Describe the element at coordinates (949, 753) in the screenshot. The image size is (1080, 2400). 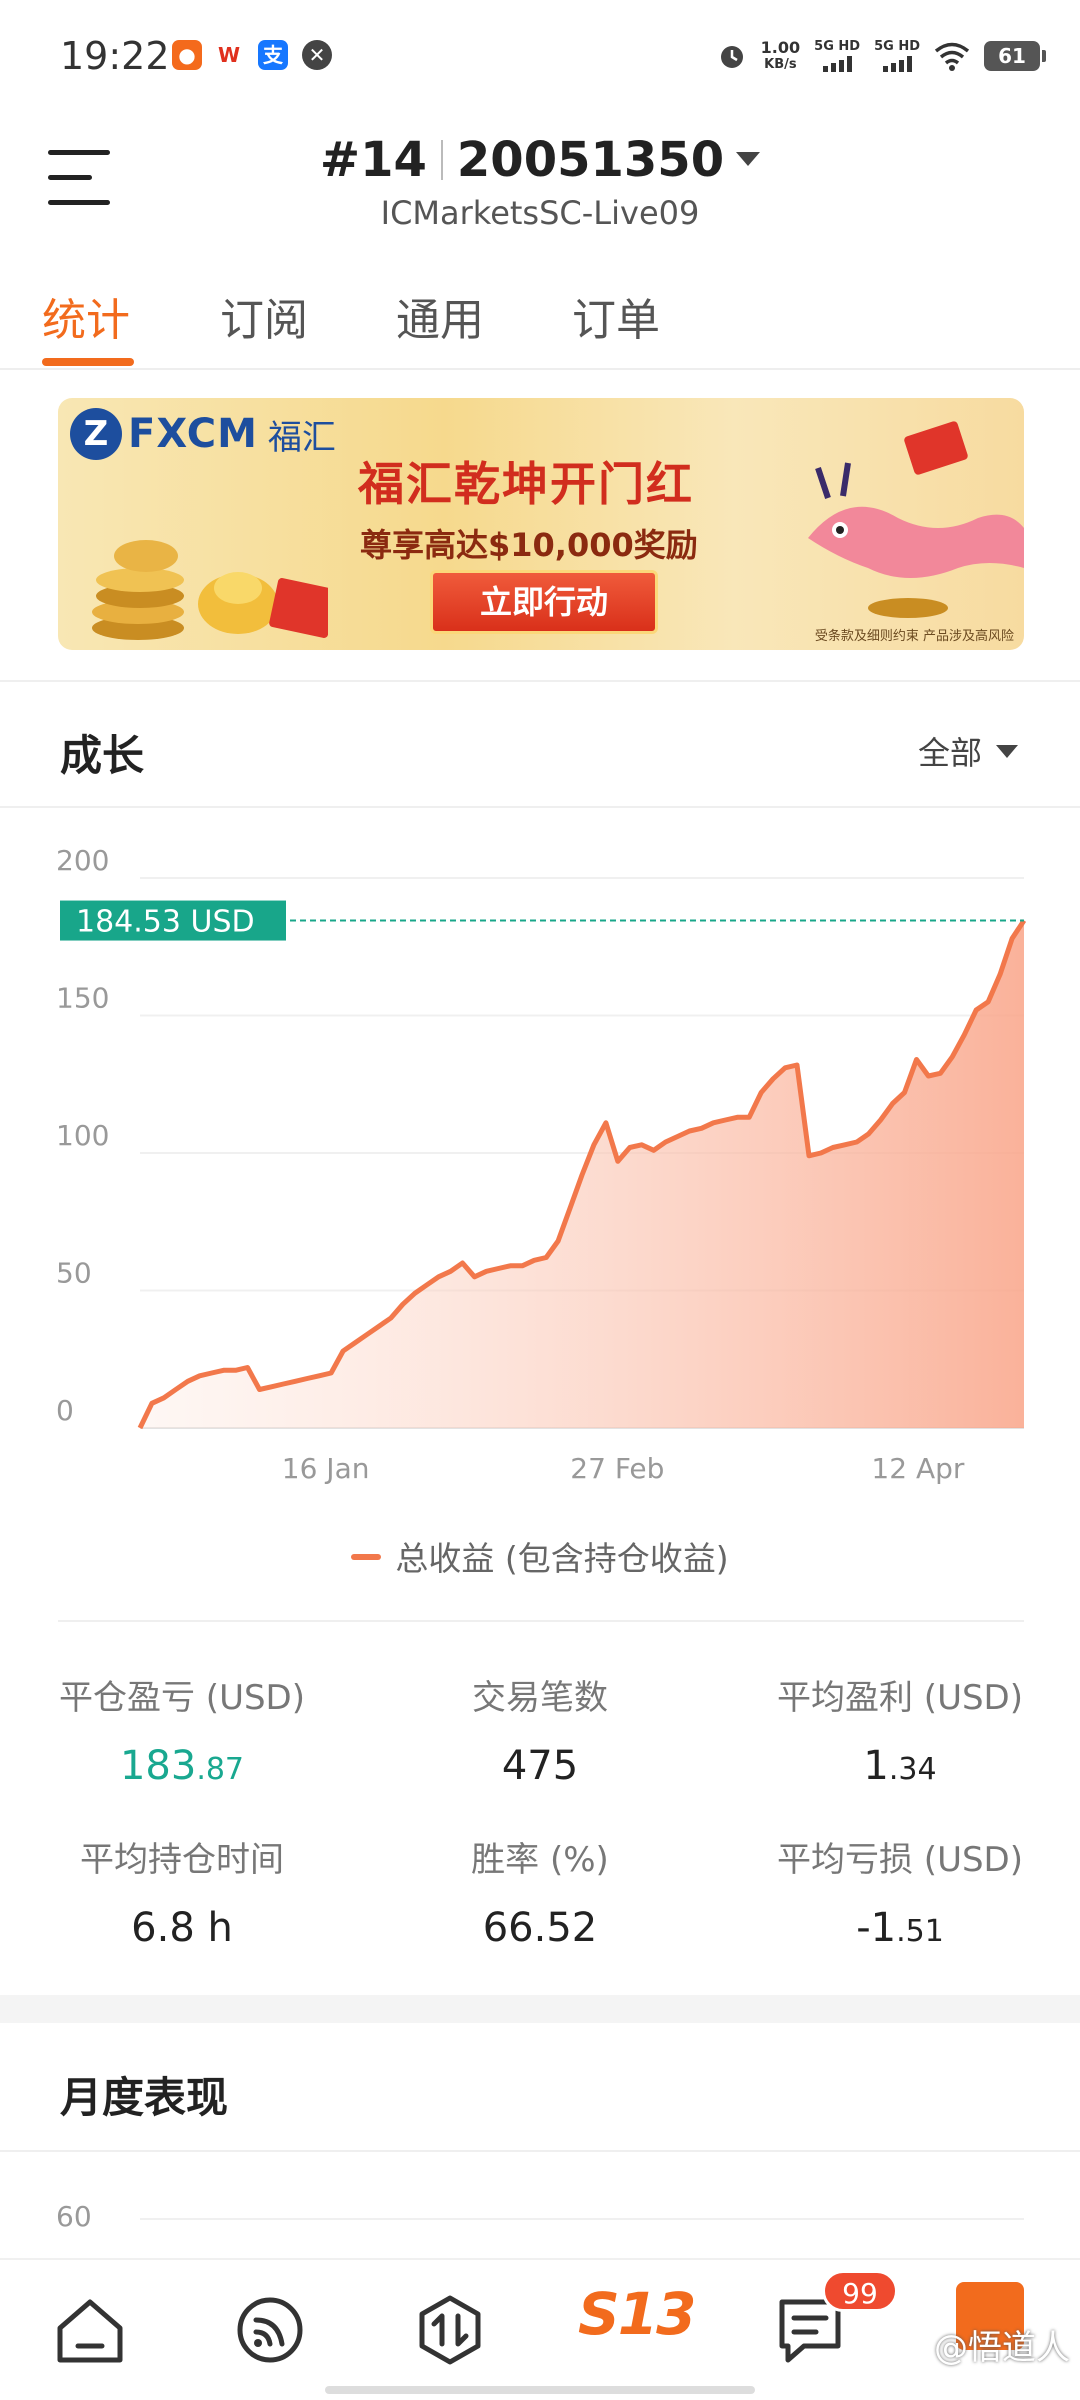
I see `period-filter-label: 全部` at that location.